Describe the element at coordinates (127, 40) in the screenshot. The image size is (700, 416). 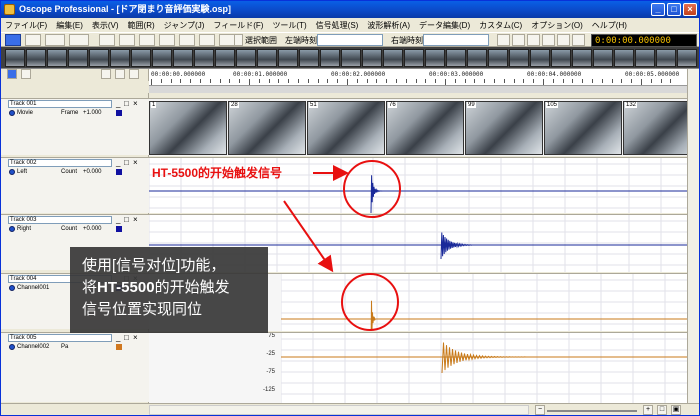
I see `marker-button` at that location.